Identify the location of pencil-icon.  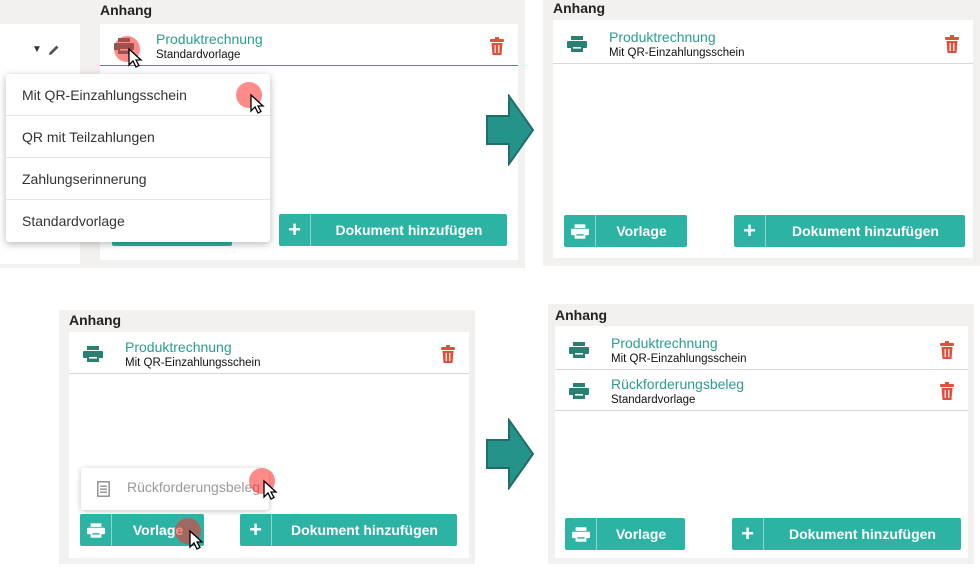
(54, 50).